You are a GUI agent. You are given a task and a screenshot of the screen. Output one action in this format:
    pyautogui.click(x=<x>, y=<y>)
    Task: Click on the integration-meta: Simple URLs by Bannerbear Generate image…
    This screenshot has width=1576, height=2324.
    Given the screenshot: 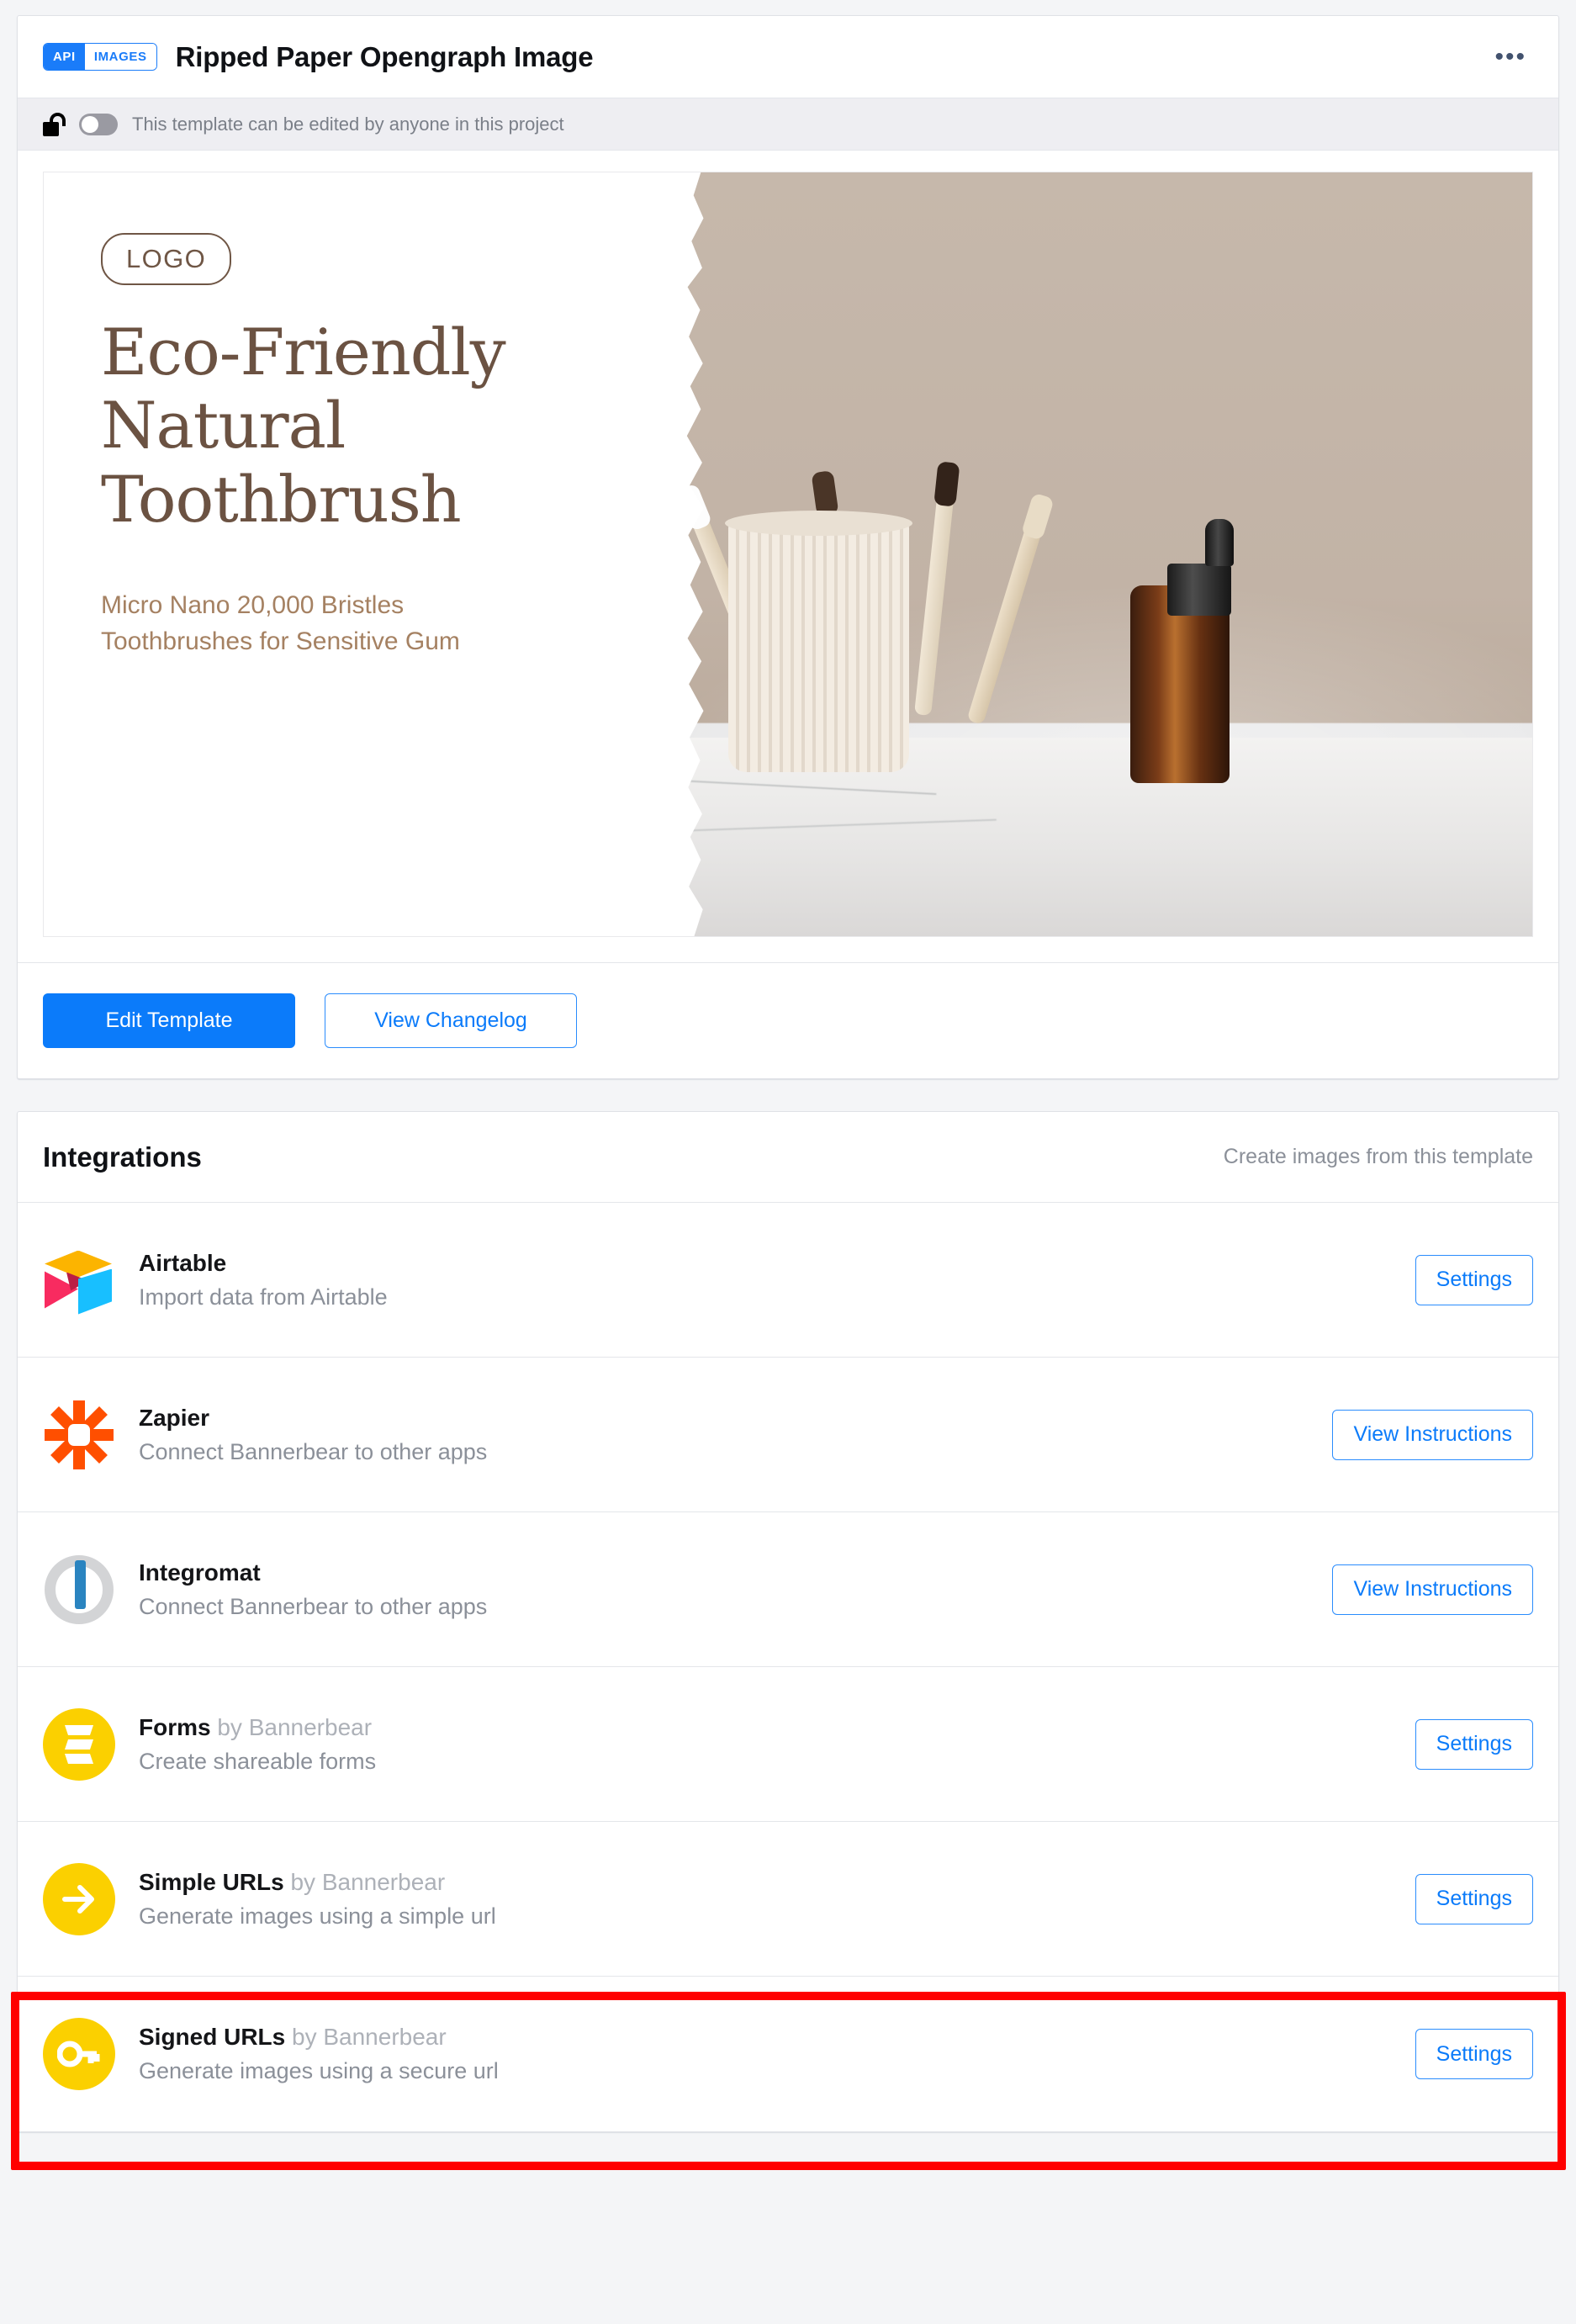 What is the action you would take?
    pyautogui.click(x=765, y=1899)
    